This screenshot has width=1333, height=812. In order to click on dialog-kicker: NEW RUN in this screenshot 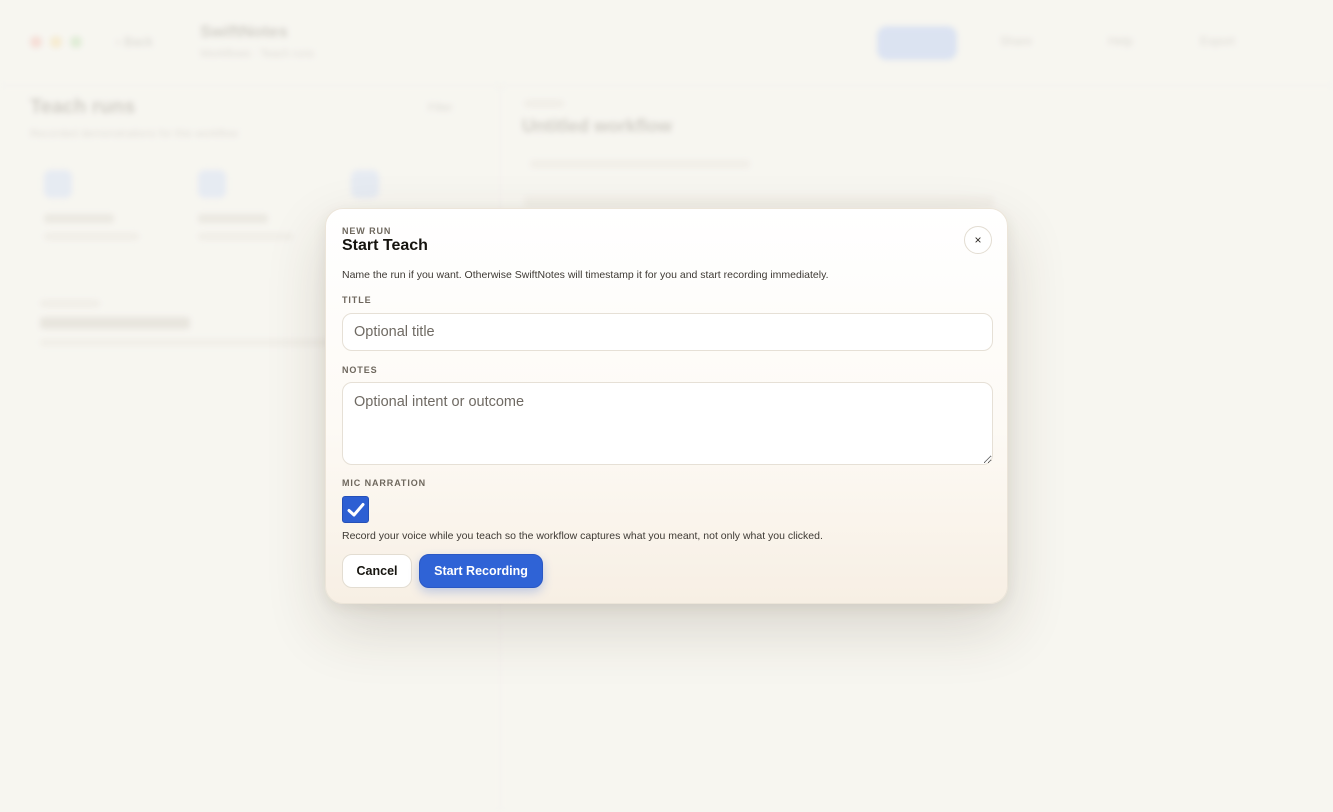, I will do `click(367, 231)`.